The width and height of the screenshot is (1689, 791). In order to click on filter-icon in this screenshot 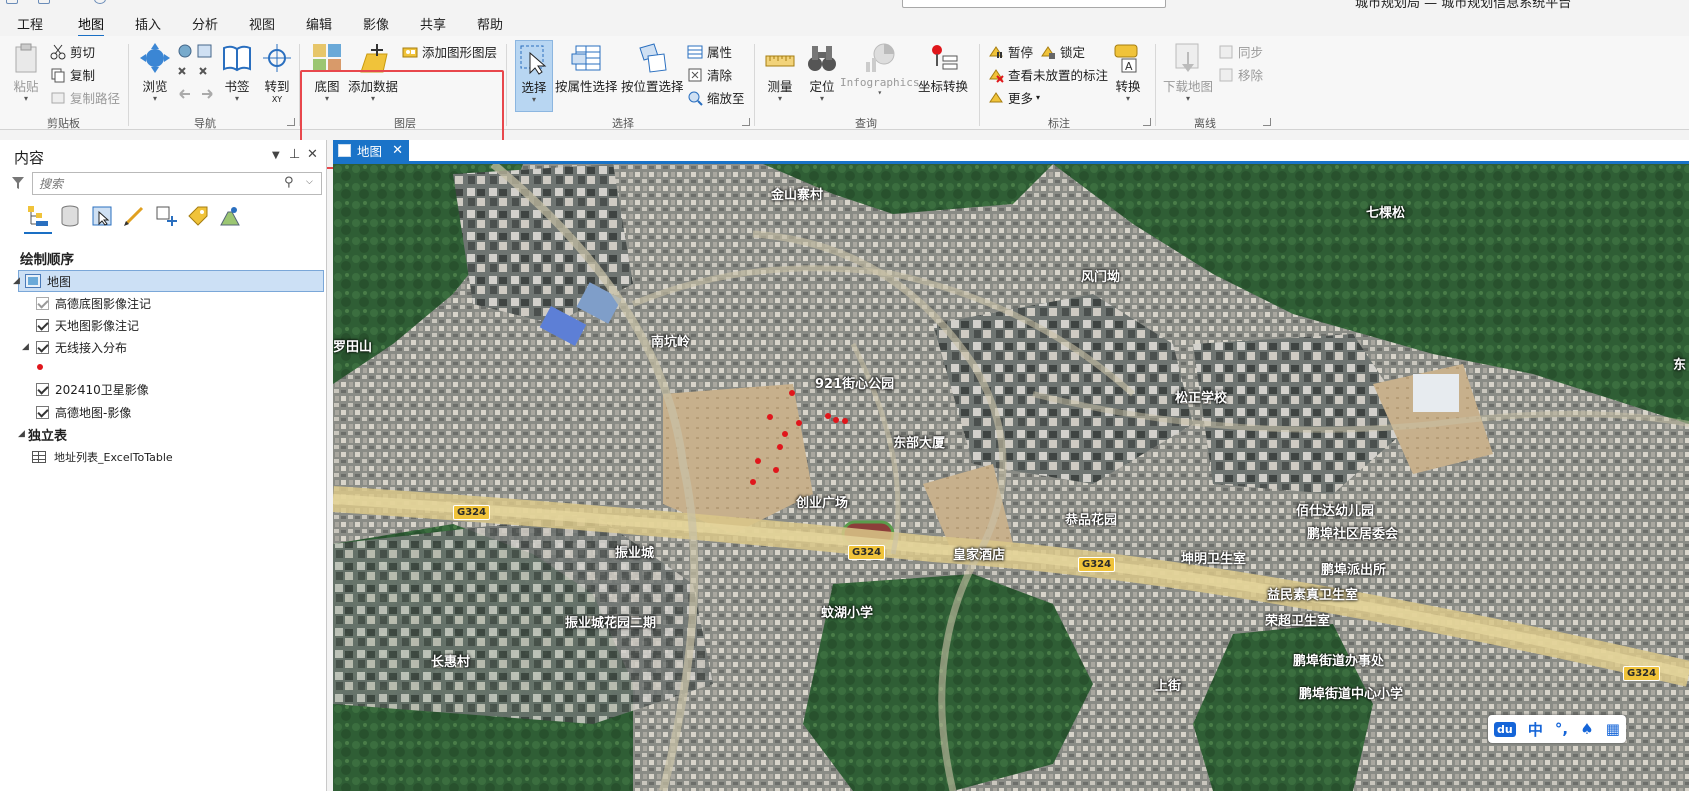, I will do `click(18, 183)`.